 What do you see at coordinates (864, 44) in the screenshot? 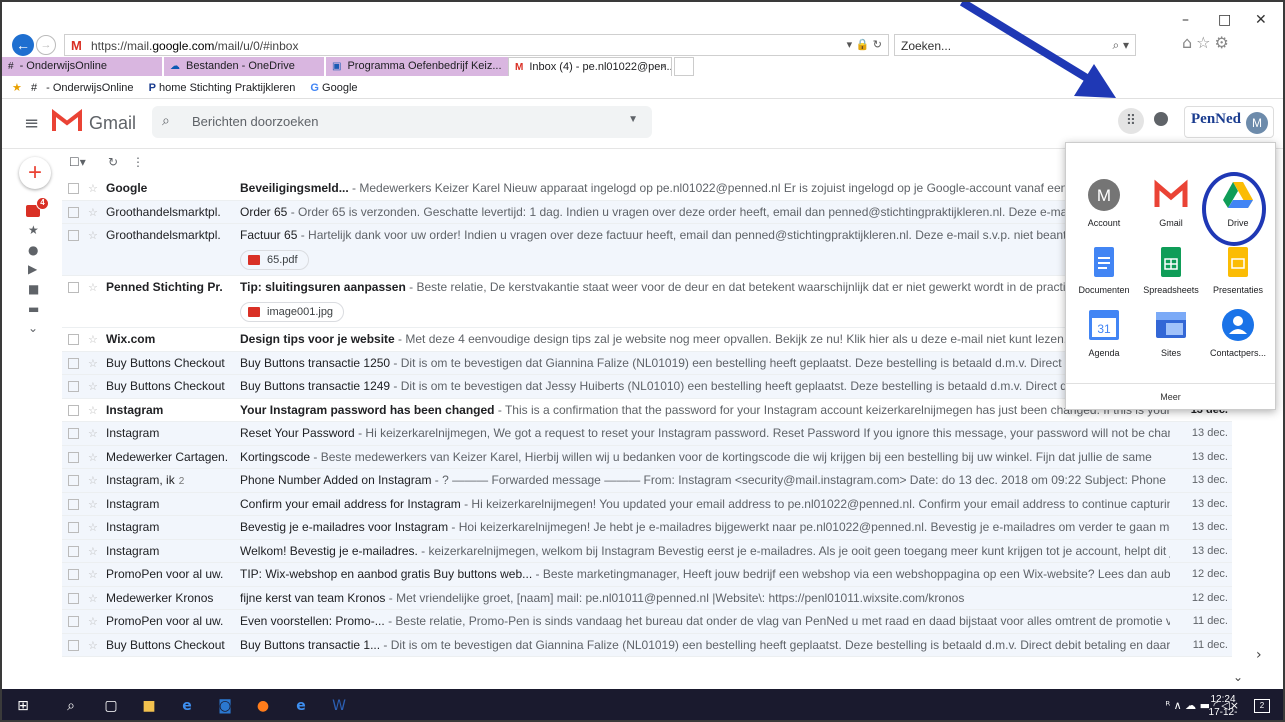
I see `address-controls: ▾ 🔒 ↻` at bounding box center [864, 44].